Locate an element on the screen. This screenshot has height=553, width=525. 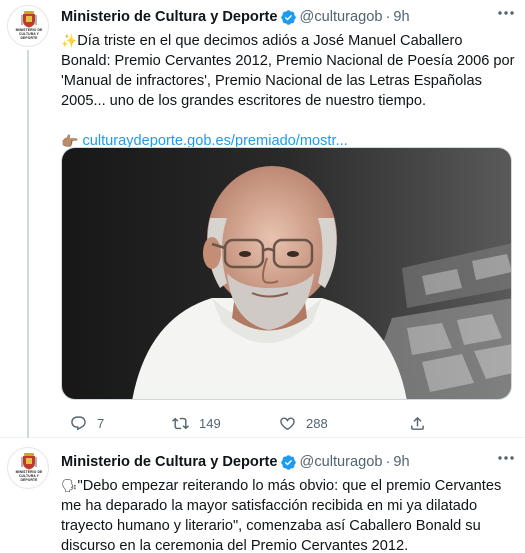
share-button is located at coordinates (417, 423).